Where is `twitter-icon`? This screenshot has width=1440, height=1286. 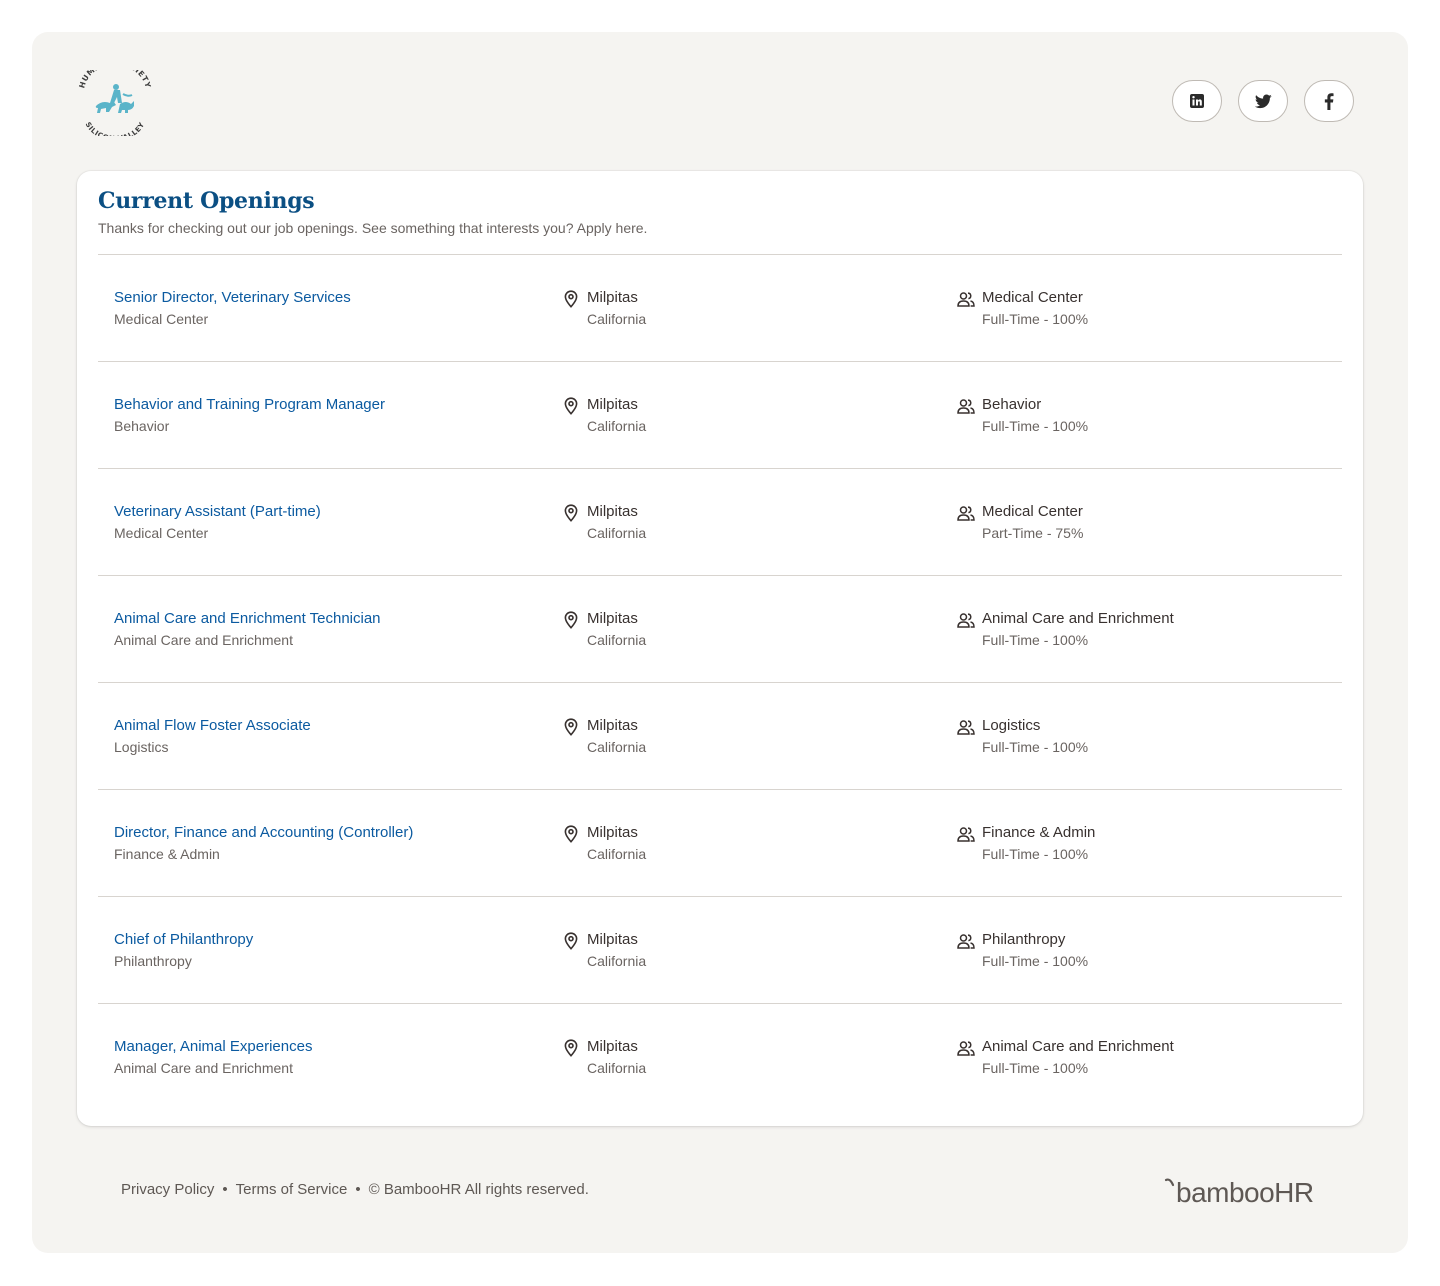
twitter-icon is located at coordinates (1263, 100).